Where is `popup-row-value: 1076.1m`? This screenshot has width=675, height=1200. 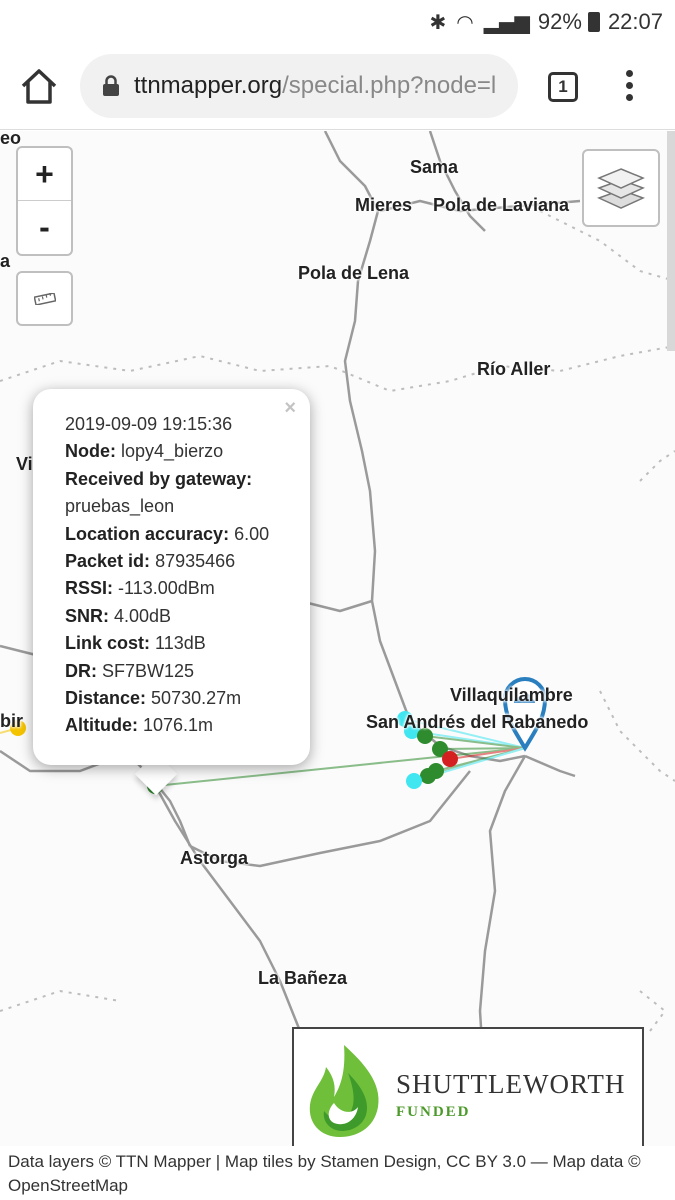 popup-row-value: 1076.1m is located at coordinates (178, 725).